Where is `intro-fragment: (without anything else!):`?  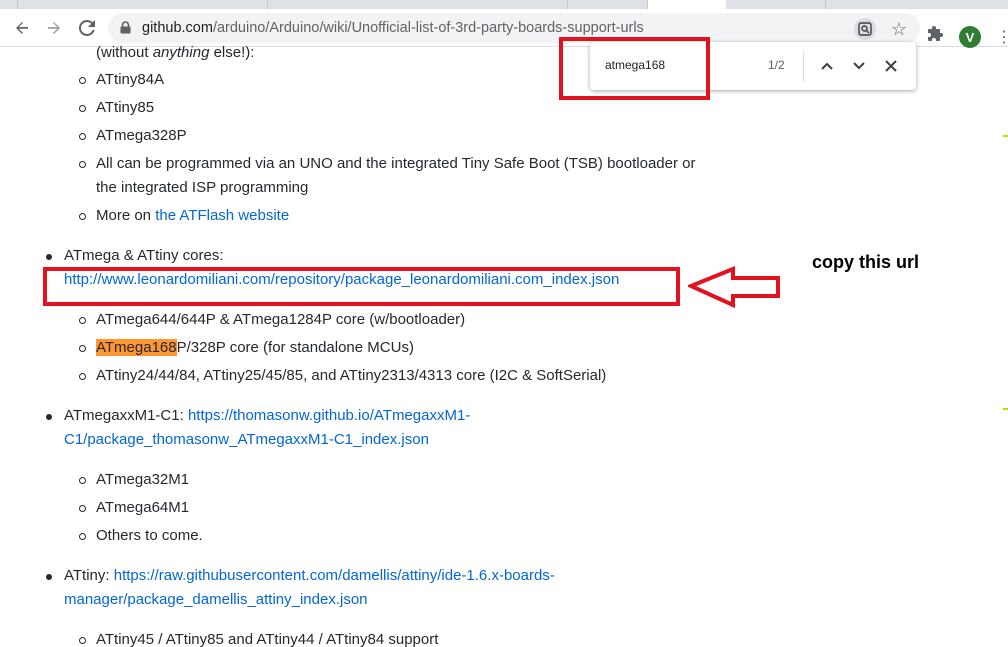 intro-fragment: (without anything else!): is located at coordinates (175, 53).